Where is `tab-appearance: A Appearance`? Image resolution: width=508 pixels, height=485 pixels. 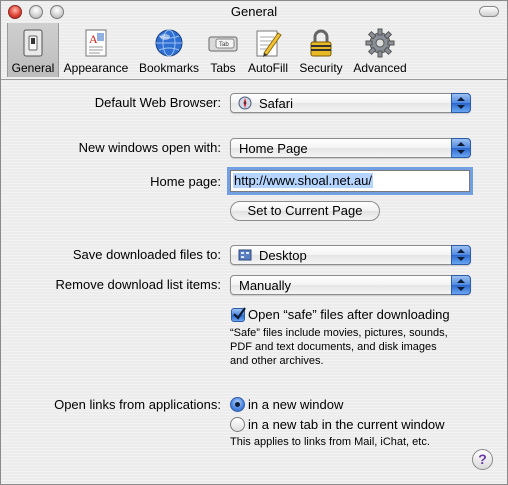
tab-appearance: A Appearance is located at coordinates (96, 50).